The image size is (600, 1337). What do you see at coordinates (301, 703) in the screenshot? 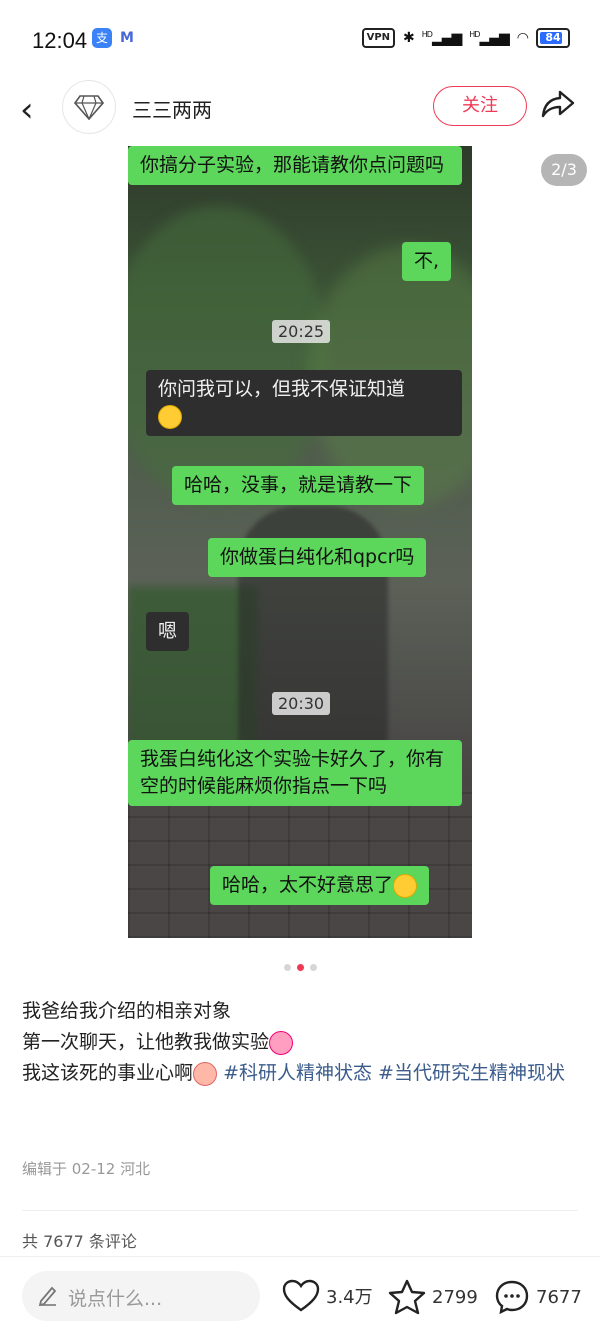
I see `chat-timestamp: 20:30` at bounding box center [301, 703].